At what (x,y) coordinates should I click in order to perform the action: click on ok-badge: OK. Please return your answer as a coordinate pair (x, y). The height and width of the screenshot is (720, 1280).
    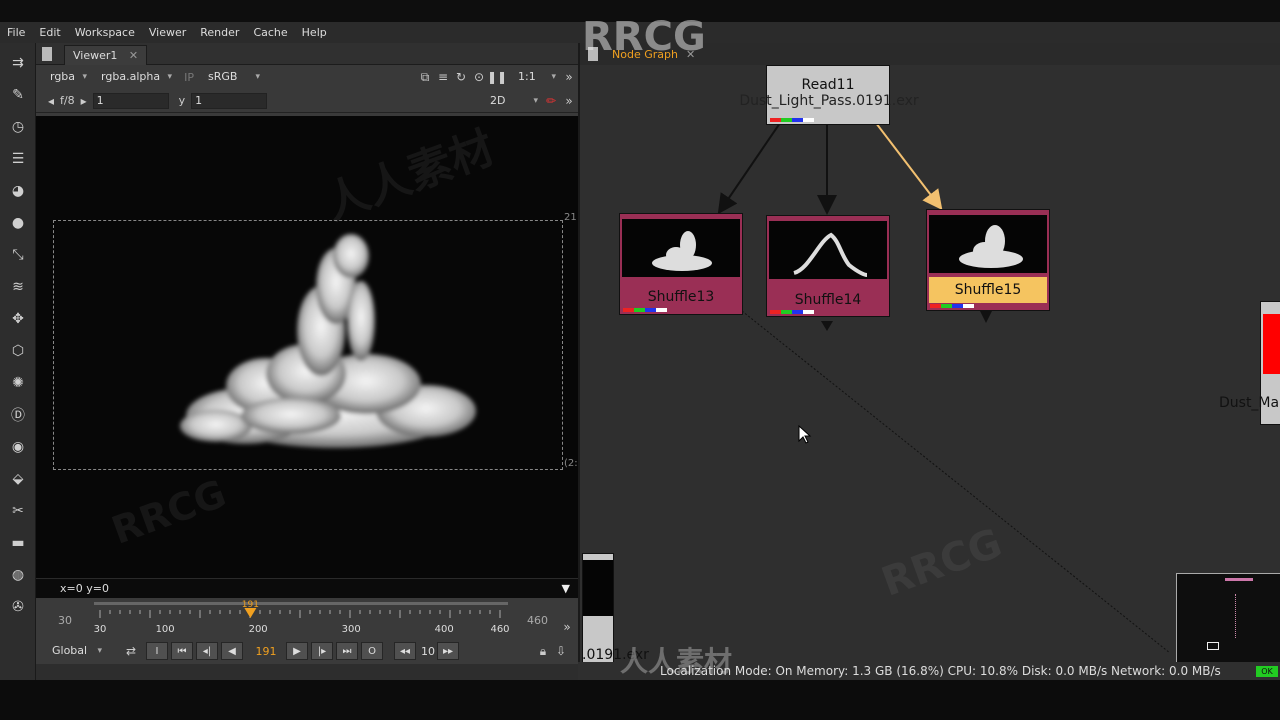
    Looking at the image, I should click on (1267, 671).